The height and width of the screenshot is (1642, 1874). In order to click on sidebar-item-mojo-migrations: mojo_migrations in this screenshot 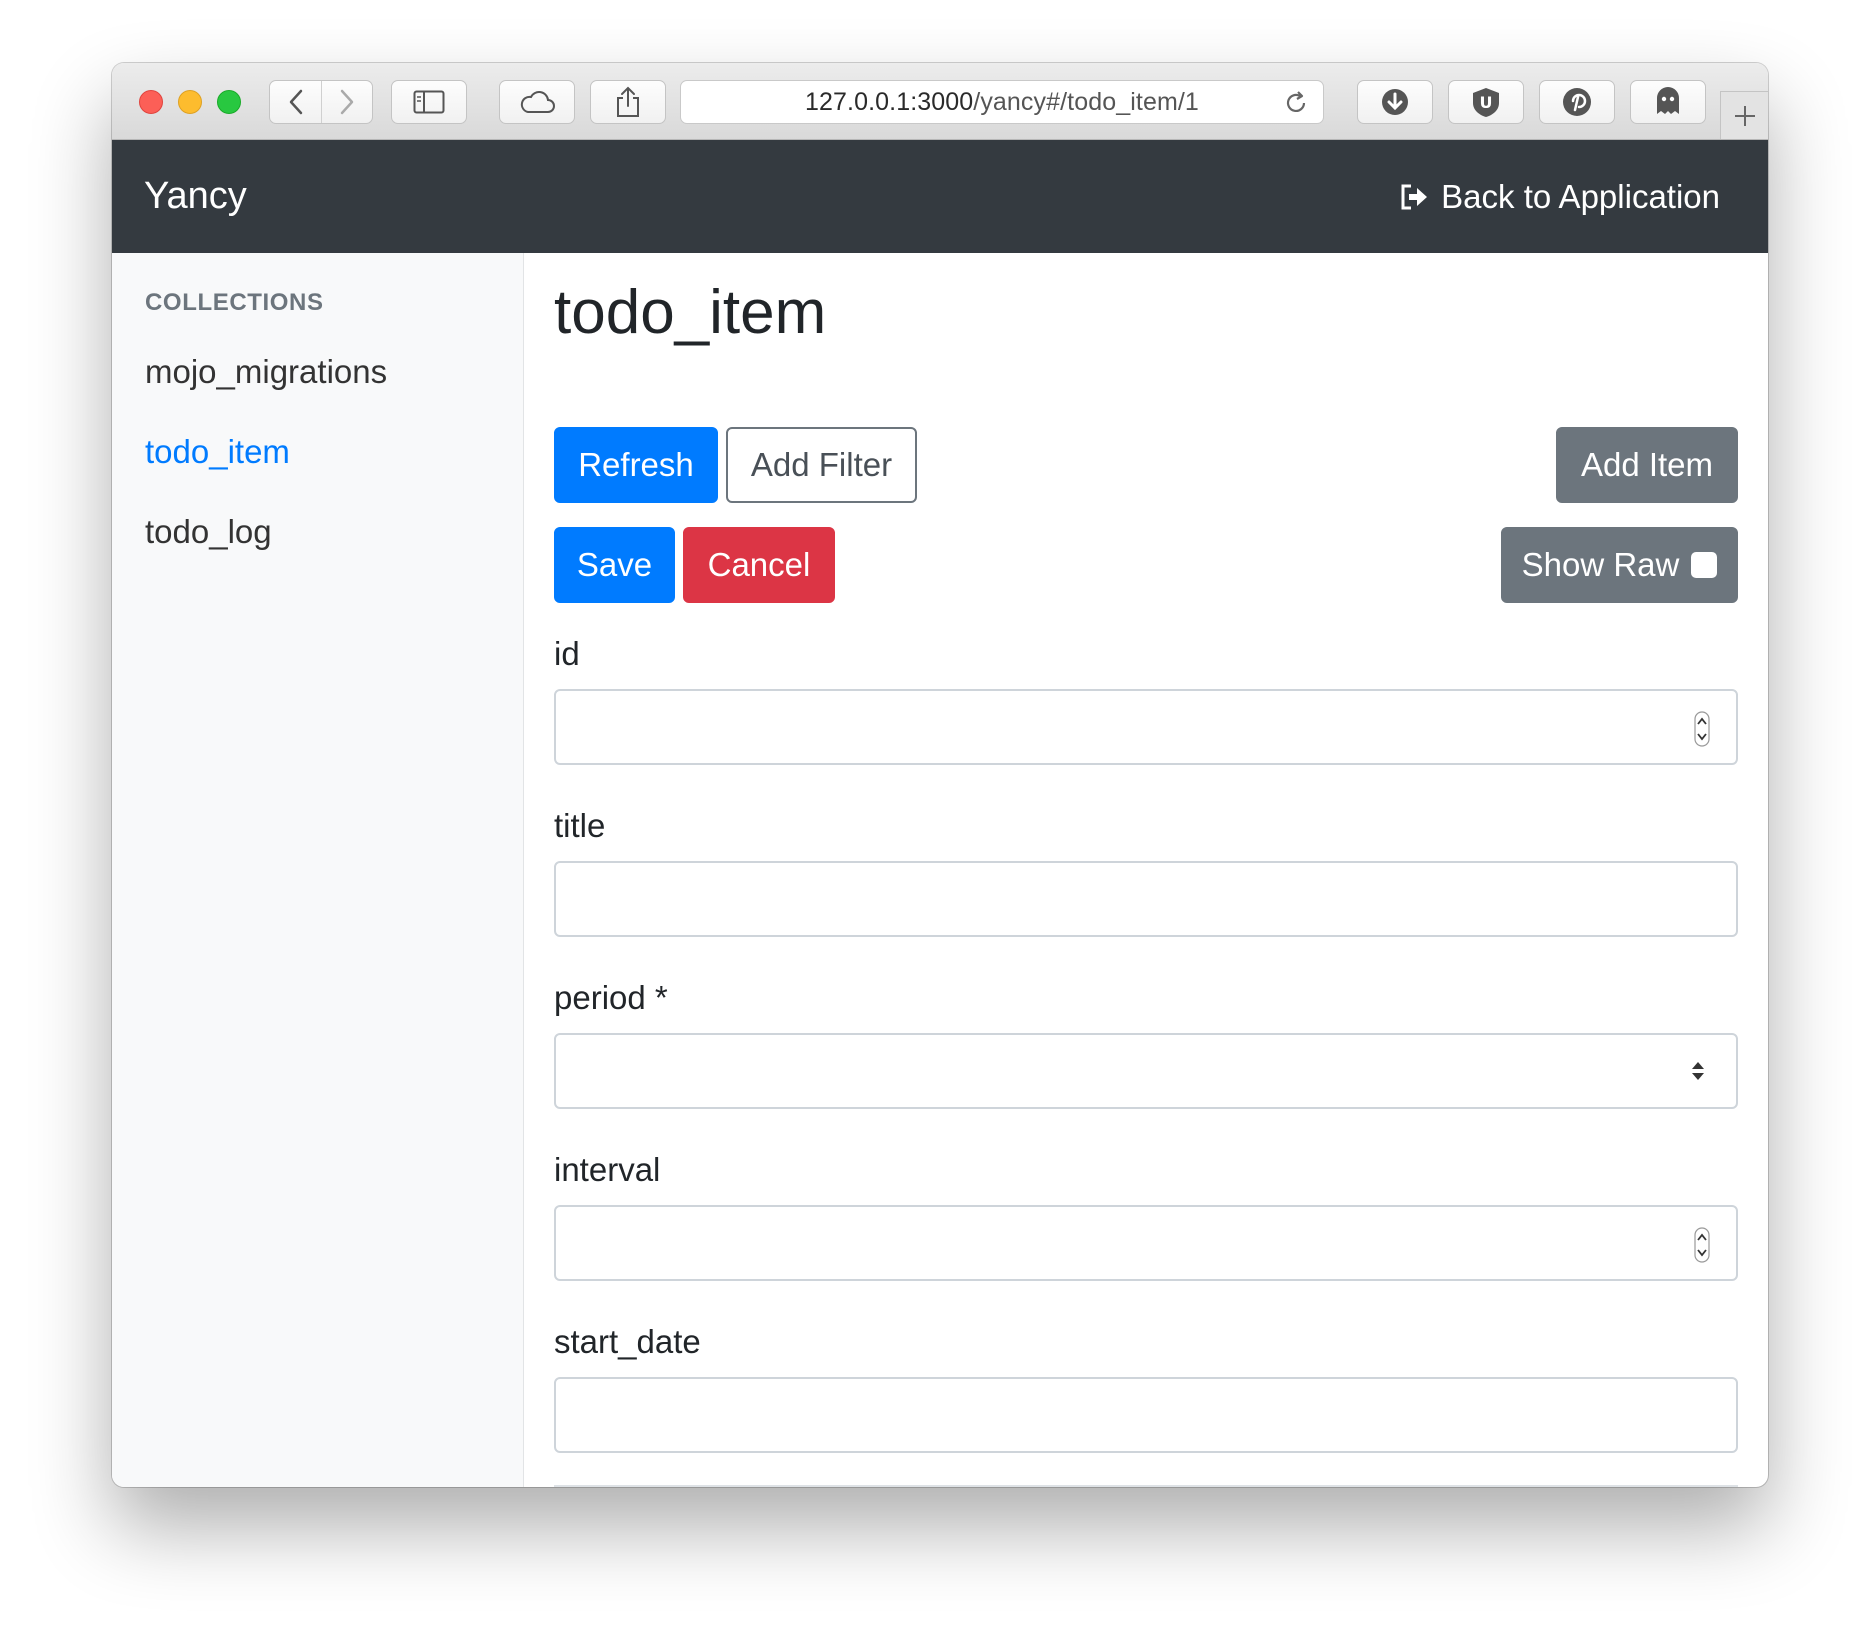, I will do `click(266, 372)`.